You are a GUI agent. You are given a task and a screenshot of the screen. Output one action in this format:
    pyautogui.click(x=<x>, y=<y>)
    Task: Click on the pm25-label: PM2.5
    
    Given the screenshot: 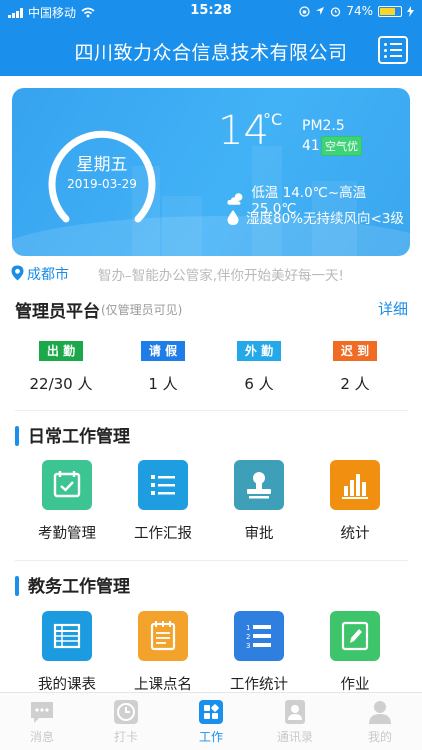 What is the action you would take?
    pyautogui.click(x=323, y=126)
    